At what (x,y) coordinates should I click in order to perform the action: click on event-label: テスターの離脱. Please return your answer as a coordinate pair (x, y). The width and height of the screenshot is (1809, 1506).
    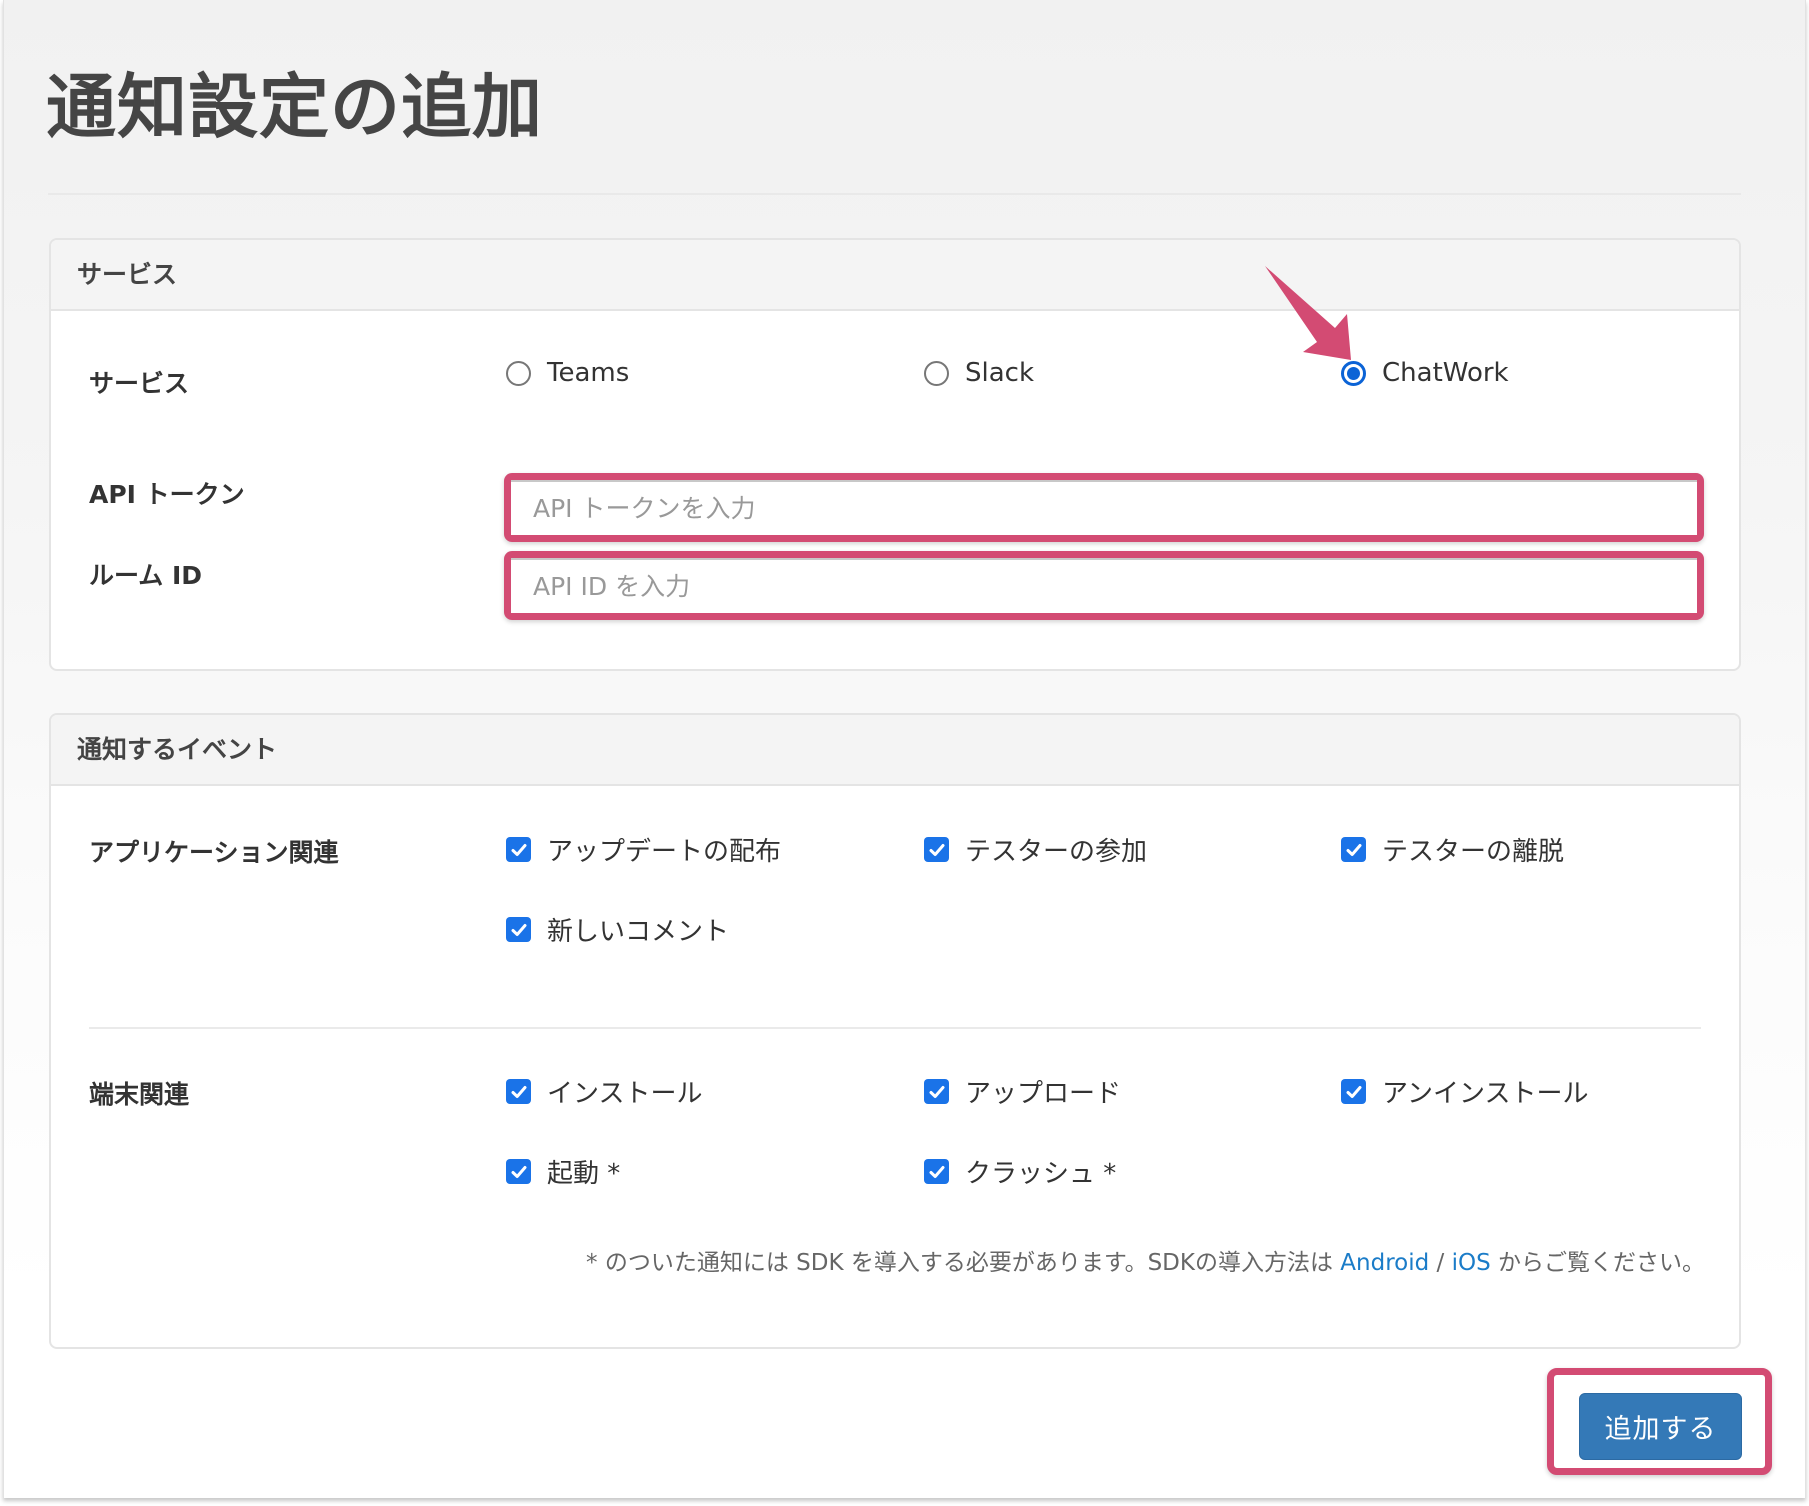
    Looking at the image, I should click on (1473, 852).